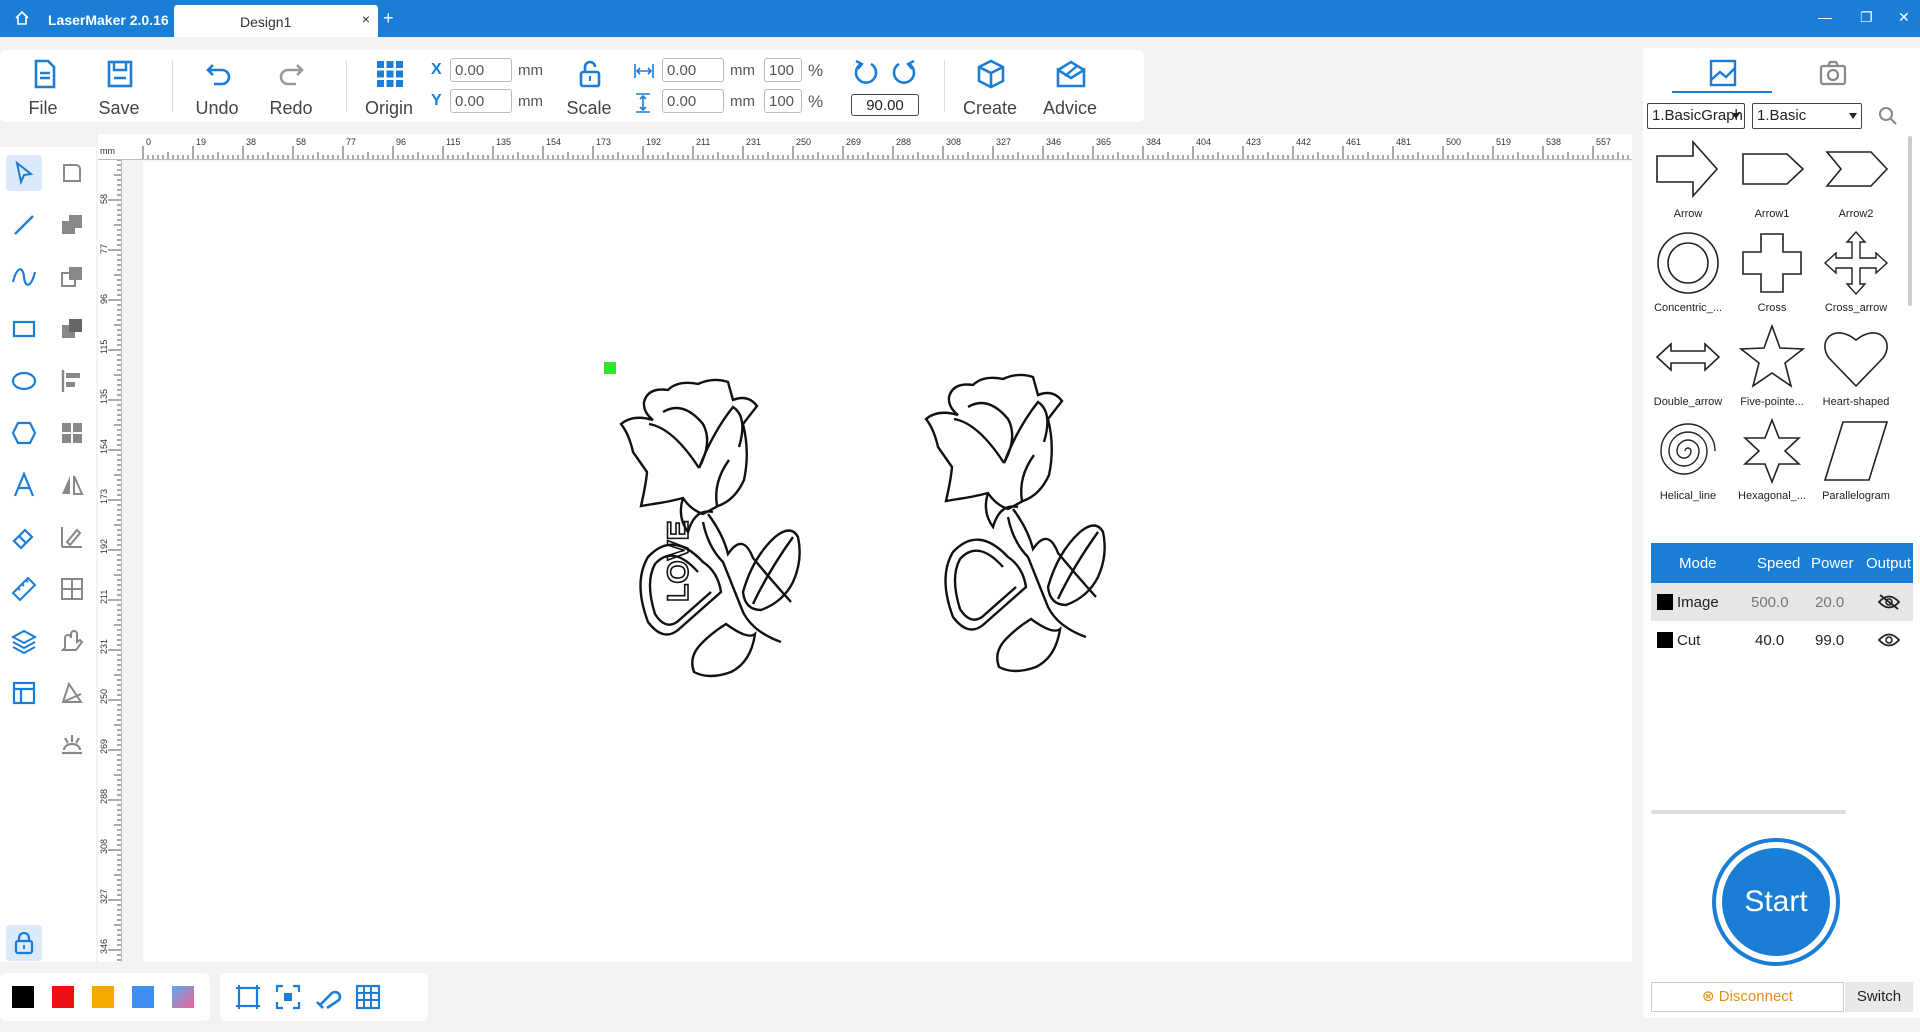  What do you see at coordinates (1856, 370) in the screenshot?
I see `shape-item: Heart-shaped` at bounding box center [1856, 370].